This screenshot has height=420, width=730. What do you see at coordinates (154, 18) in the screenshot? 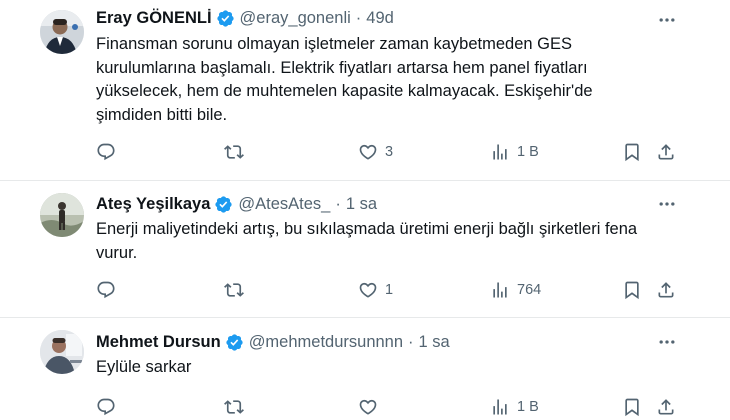
I see `author-name: Eray GÖNENLİ` at bounding box center [154, 18].